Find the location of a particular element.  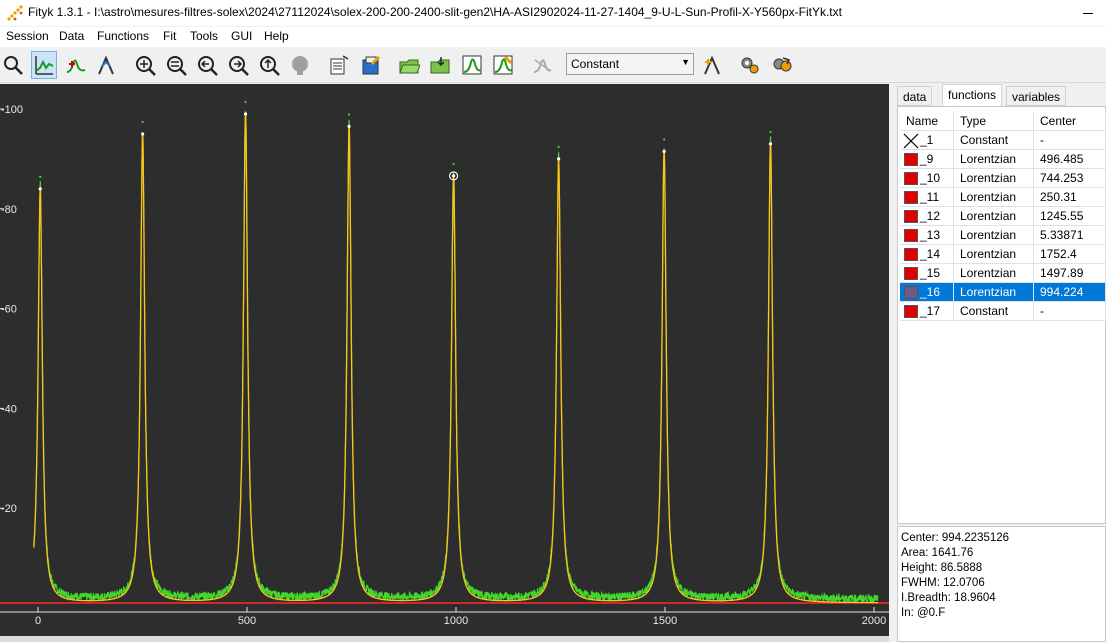

menu-session: Session is located at coordinates (27, 36).